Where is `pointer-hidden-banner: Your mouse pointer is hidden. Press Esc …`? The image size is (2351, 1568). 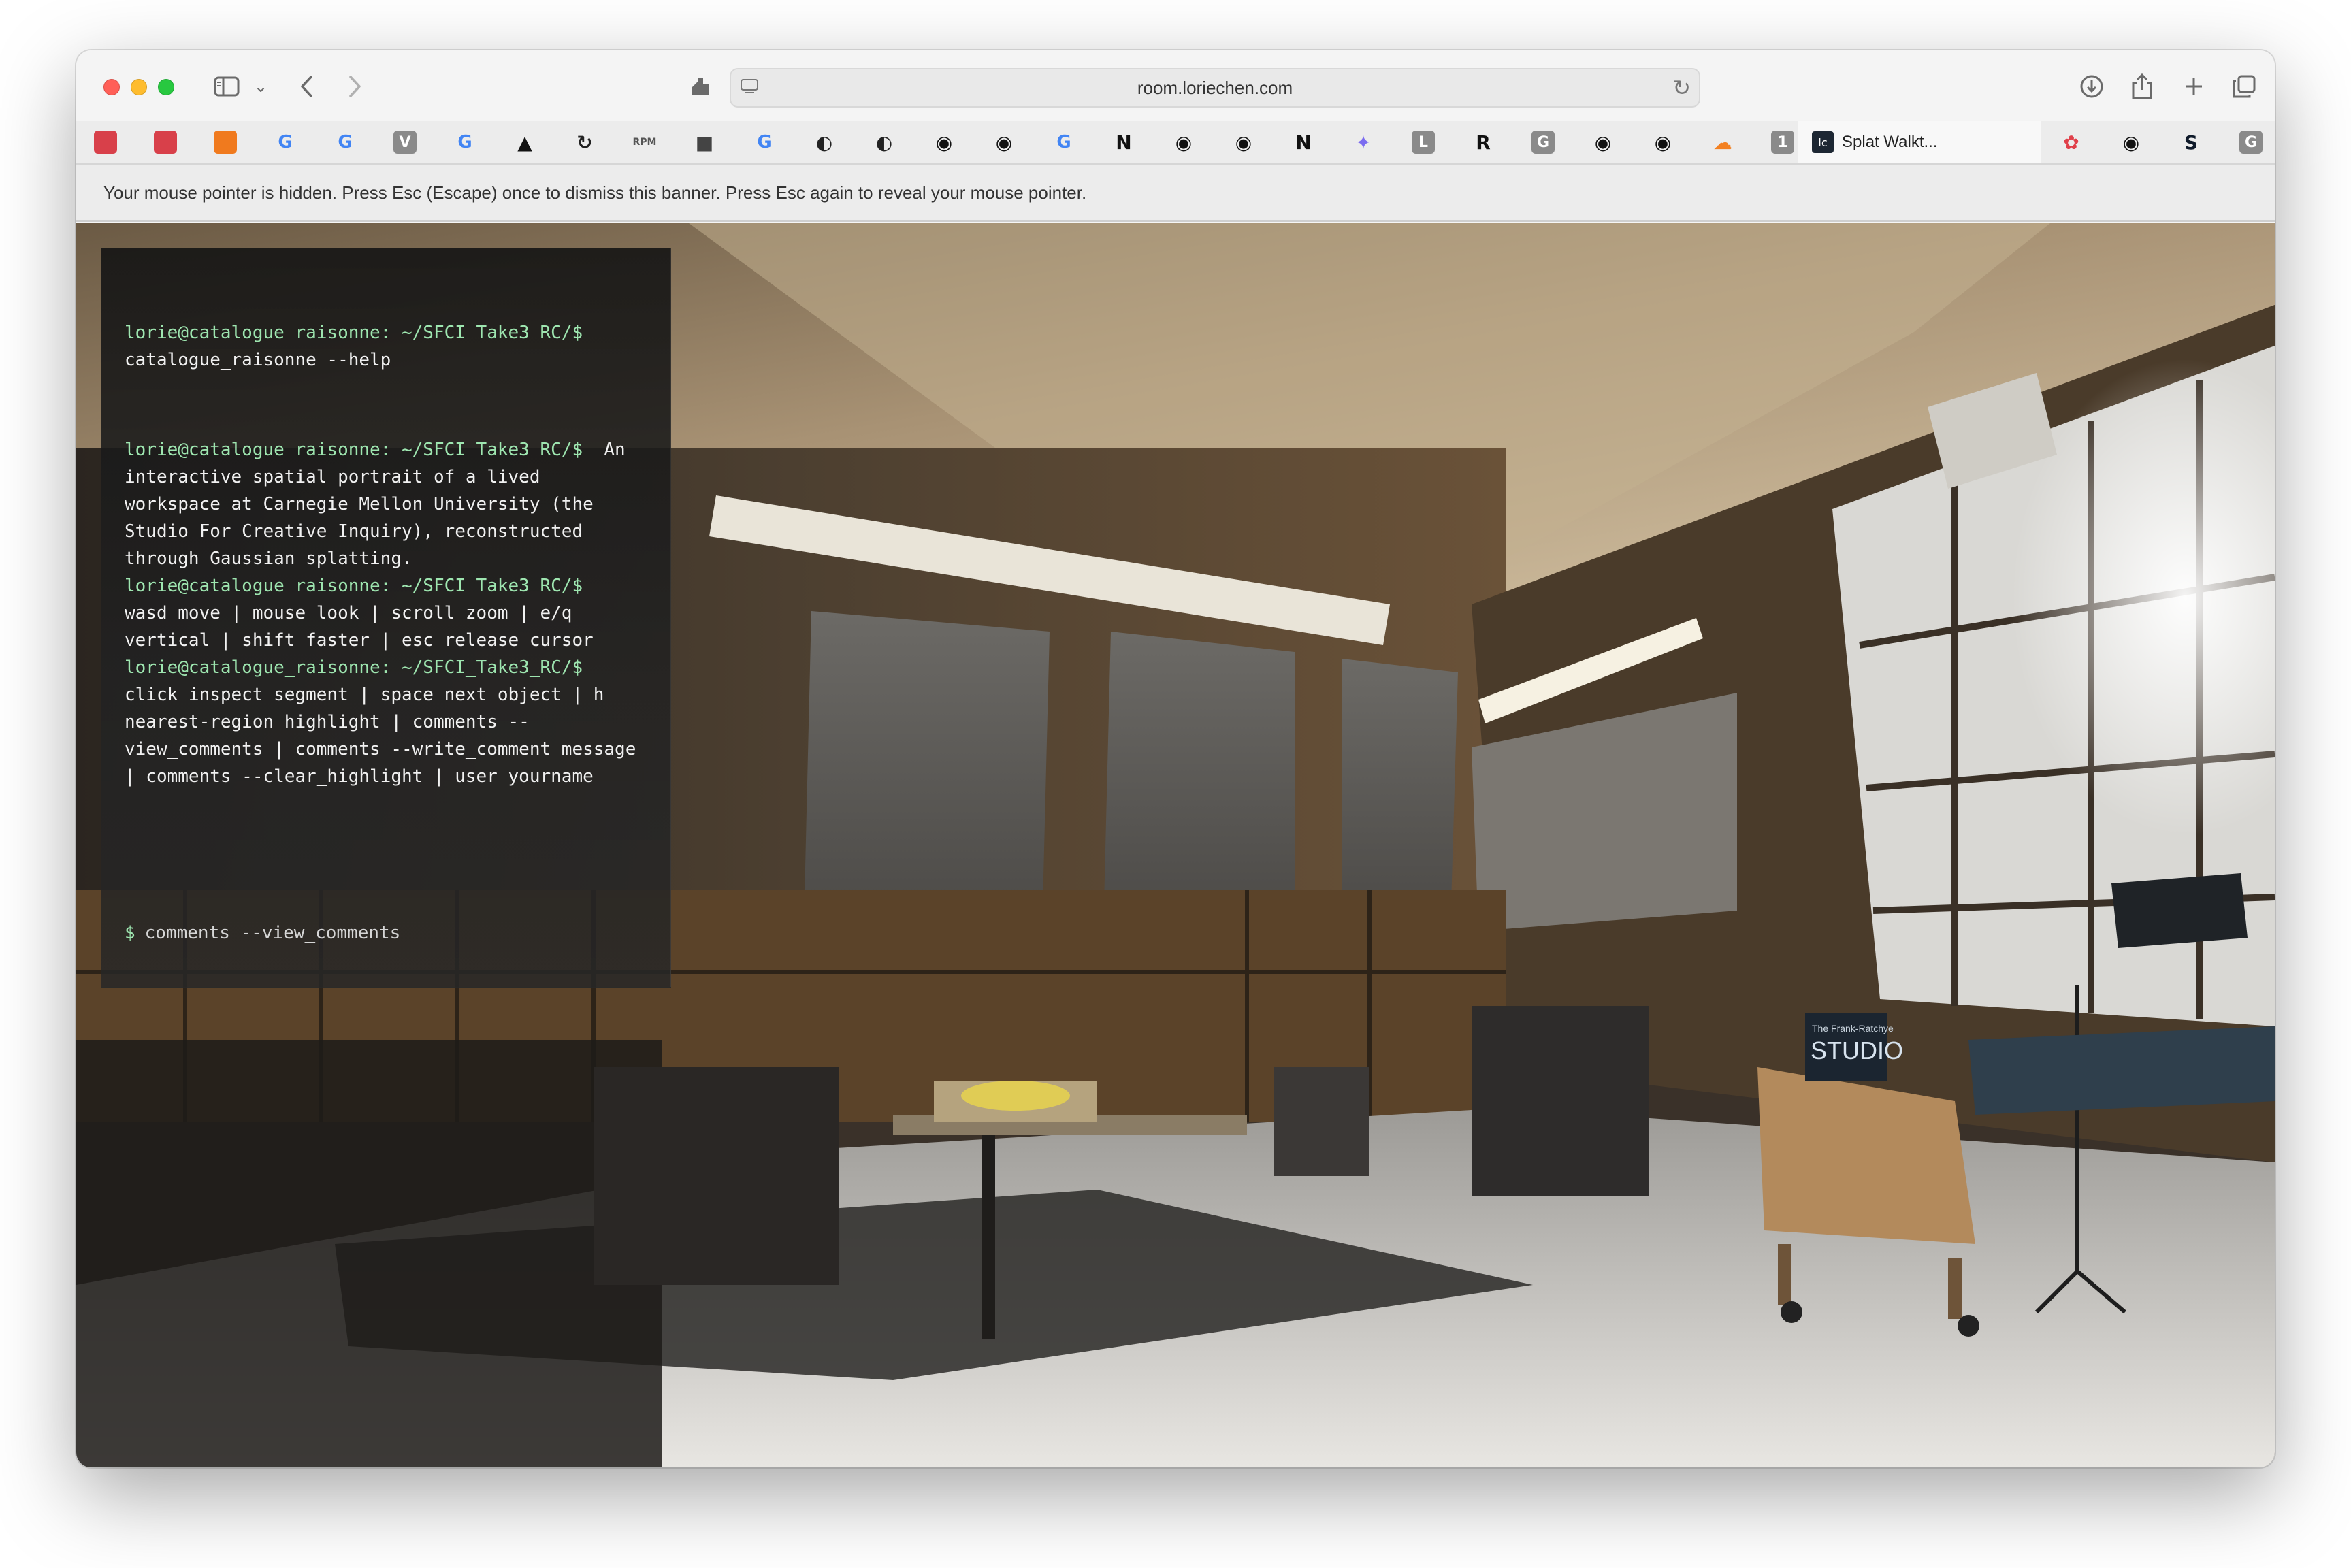
pointer-hidden-banner: Your mouse pointer is hidden. Press Esc … is located at coordinates (1175, 194).